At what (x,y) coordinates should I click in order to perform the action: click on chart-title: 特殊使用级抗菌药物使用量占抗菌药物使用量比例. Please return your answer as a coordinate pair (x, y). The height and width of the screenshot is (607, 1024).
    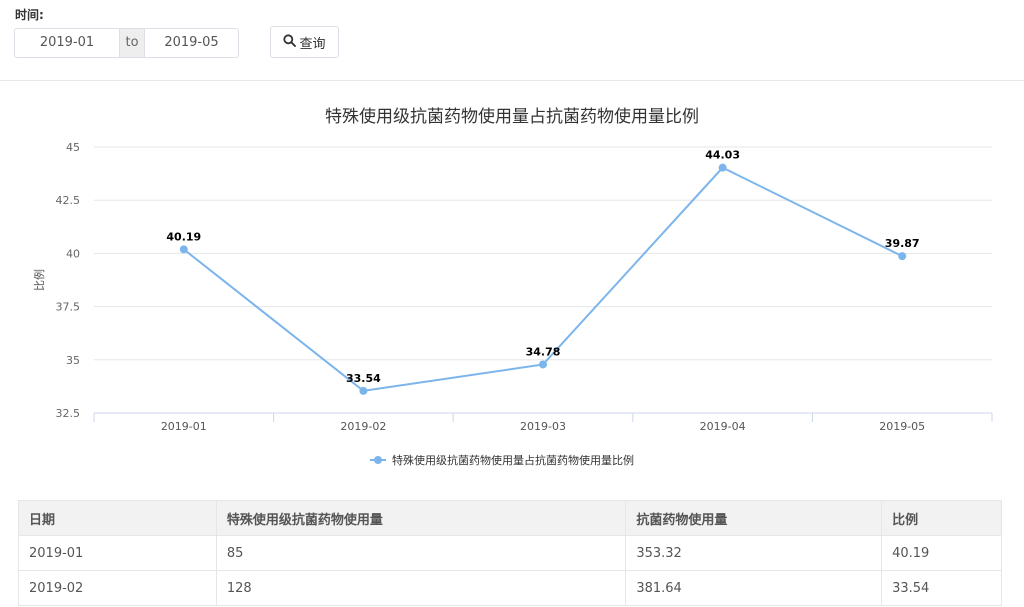
    Looking at the image, I should click on (512, 117).